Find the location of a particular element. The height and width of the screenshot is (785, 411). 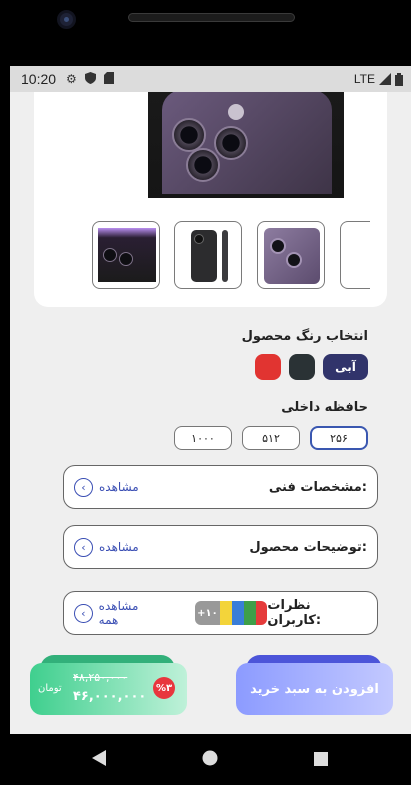

description-view-link: ‹ مشاهده is located at coordinates (106, 547).